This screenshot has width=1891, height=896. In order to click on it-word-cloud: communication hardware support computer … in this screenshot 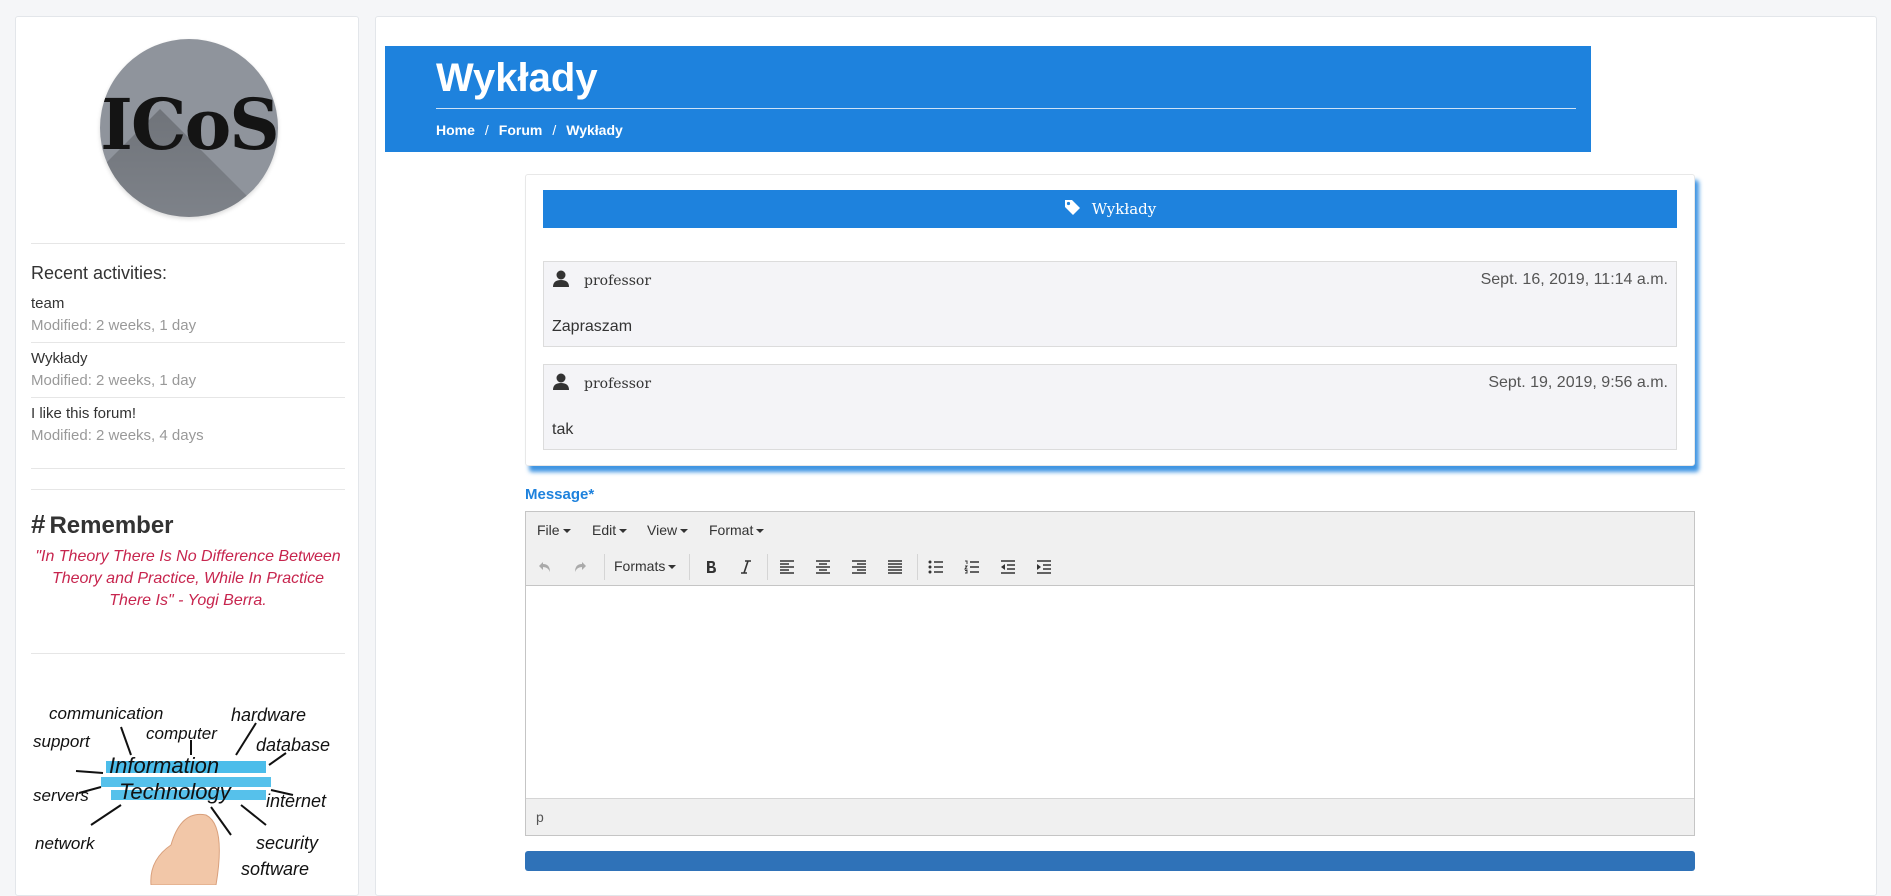, I will do `click(181, 794)`.